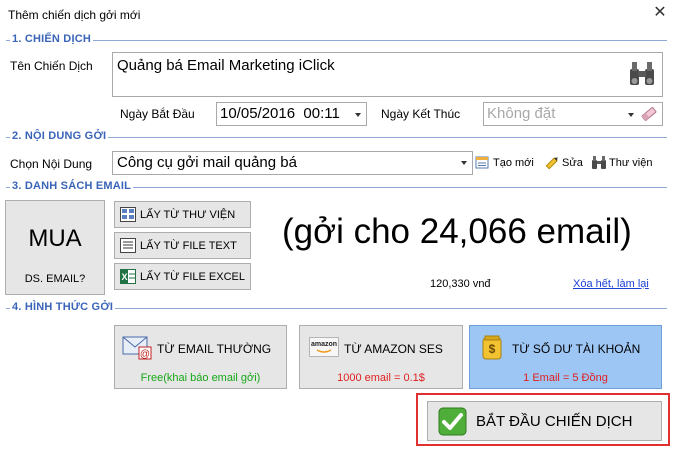  What do you see at coordinates (521, 113) in the screenshot?
I see `end-date-placeholder: Không đặt` at bounding box center [521, 113].